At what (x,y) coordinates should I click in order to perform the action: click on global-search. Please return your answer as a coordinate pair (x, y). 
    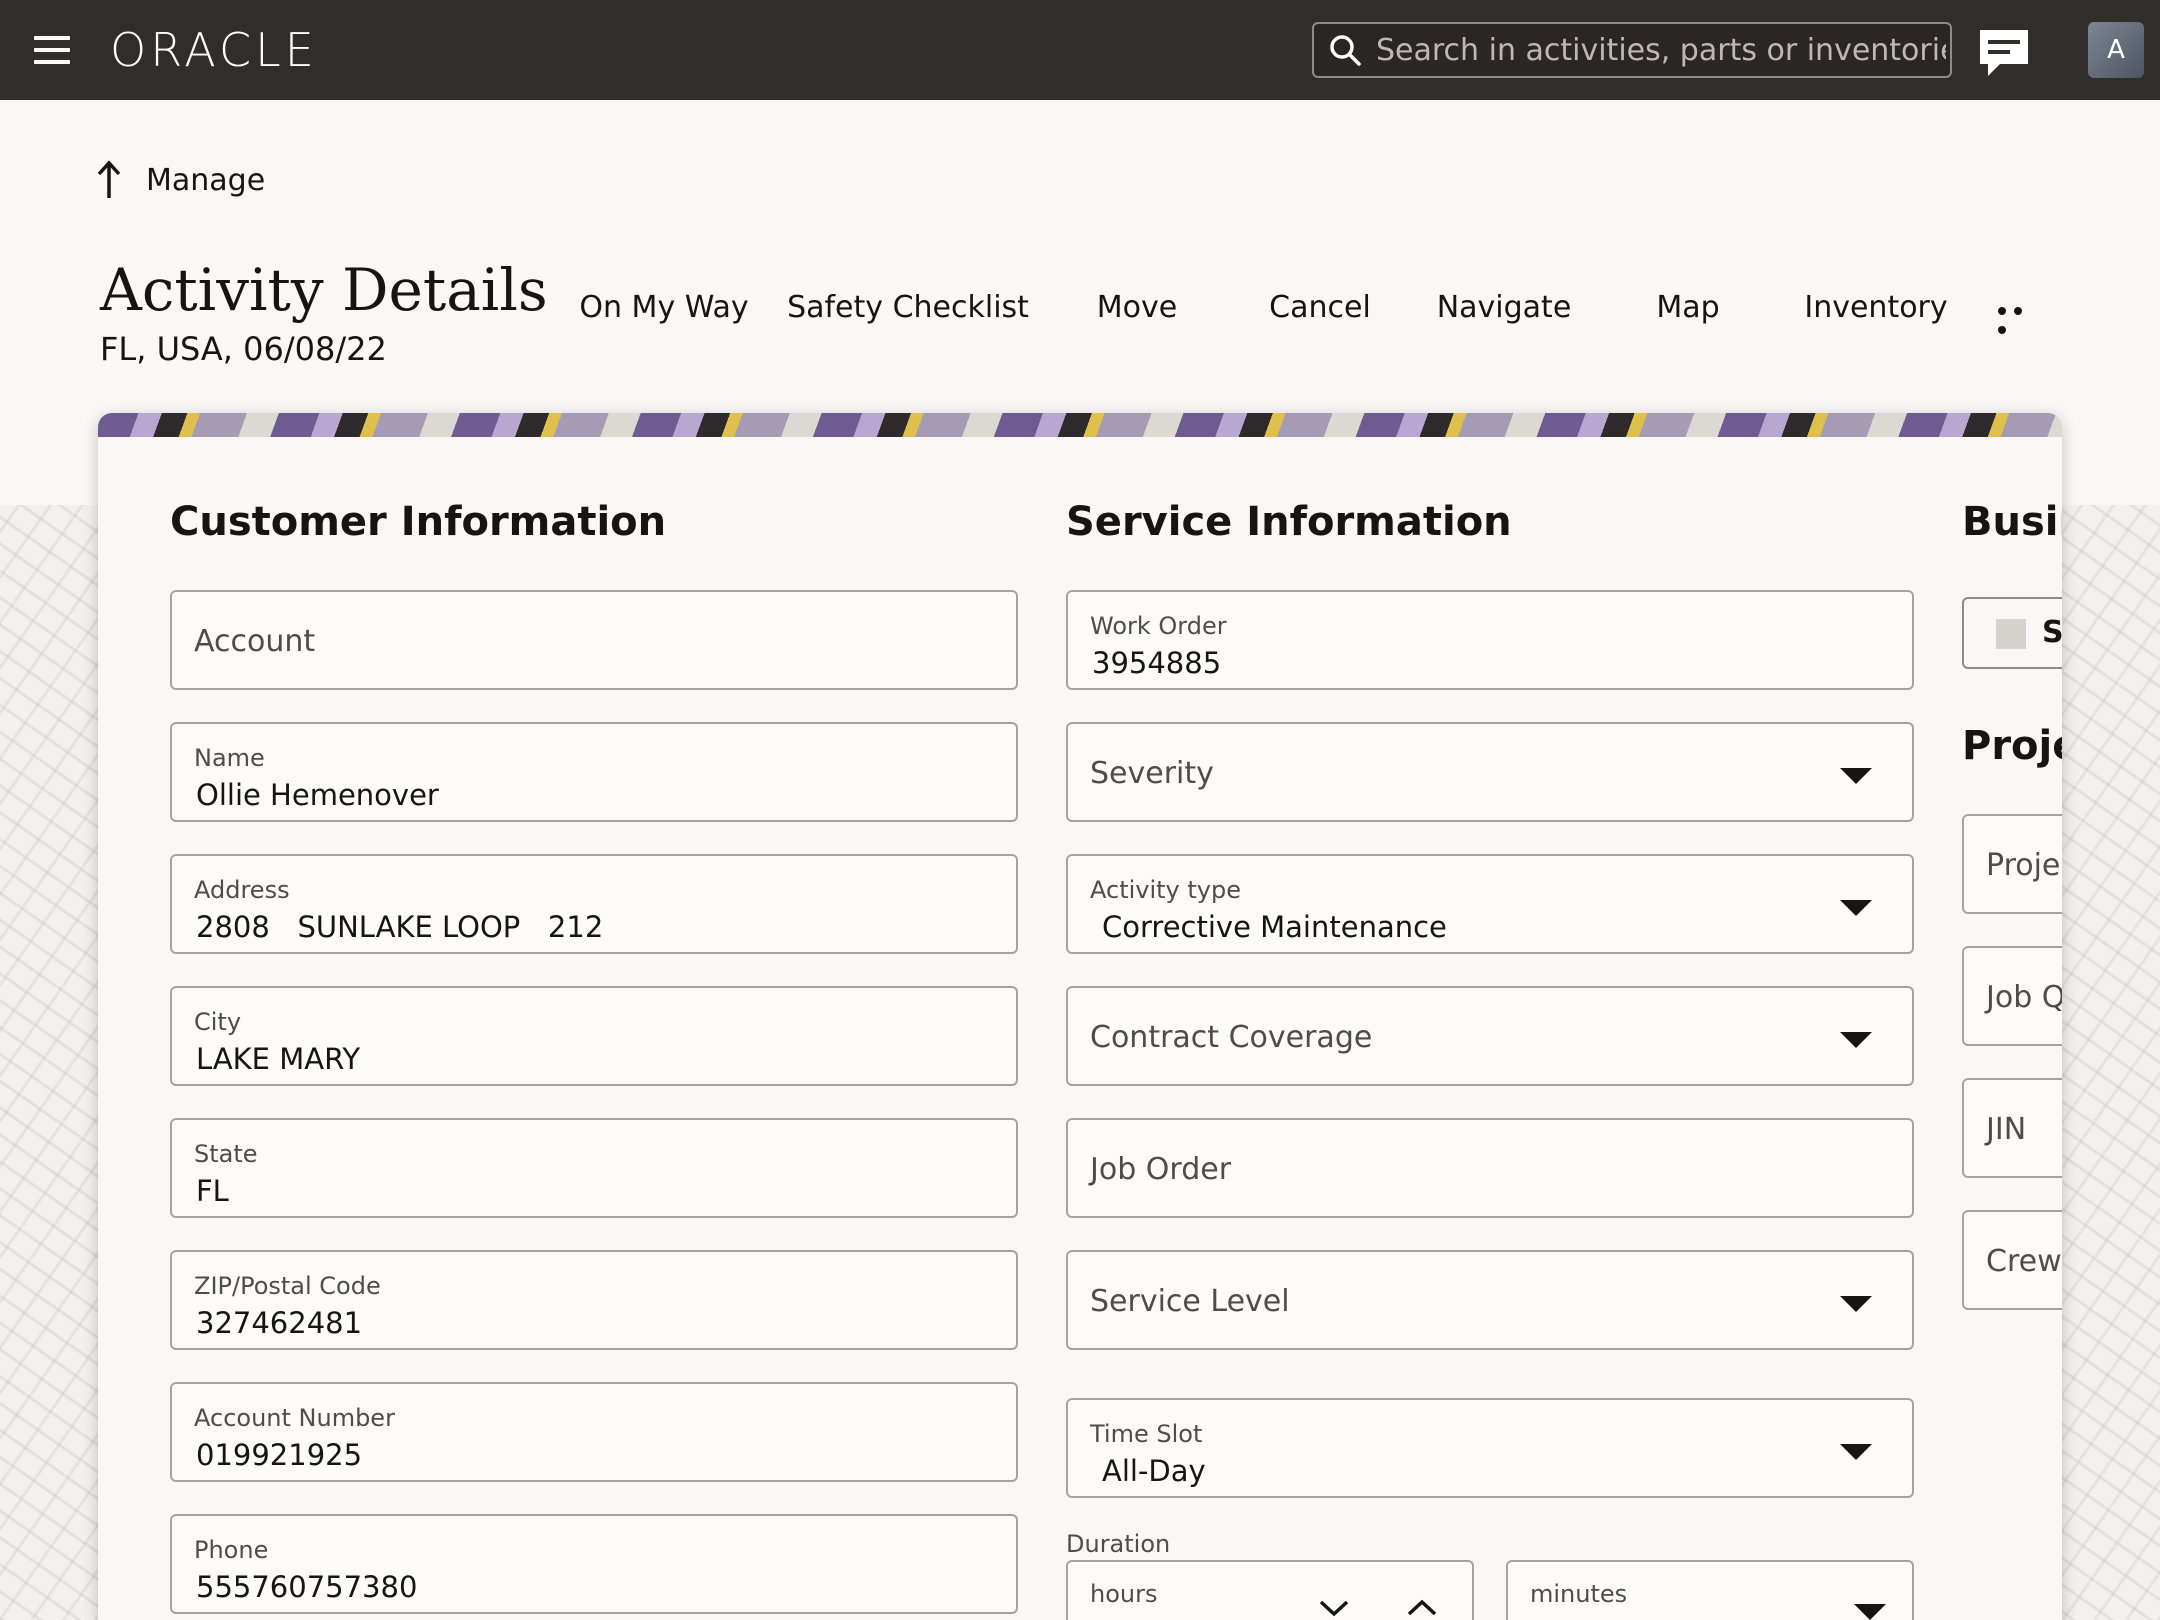
    Looking at the image, I should click on (1632, 50).